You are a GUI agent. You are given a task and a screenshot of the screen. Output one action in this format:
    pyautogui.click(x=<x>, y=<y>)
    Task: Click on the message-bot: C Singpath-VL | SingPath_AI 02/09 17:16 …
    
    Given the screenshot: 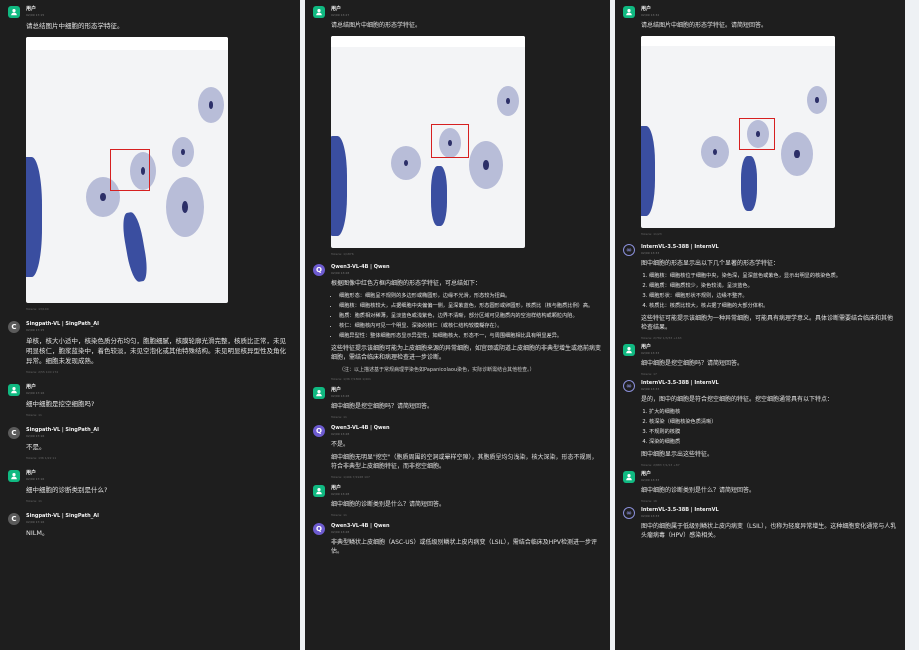 What is the action you would take?
    pyautogui.click(x=150, y=525)
    